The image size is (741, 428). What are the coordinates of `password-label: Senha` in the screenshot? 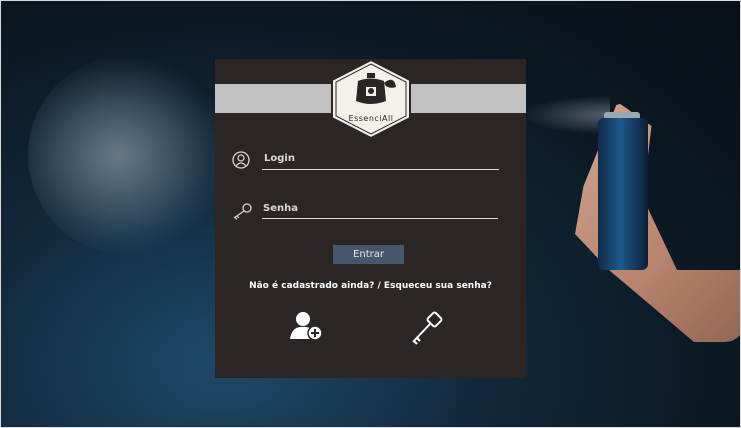 It's located at (280, 208).